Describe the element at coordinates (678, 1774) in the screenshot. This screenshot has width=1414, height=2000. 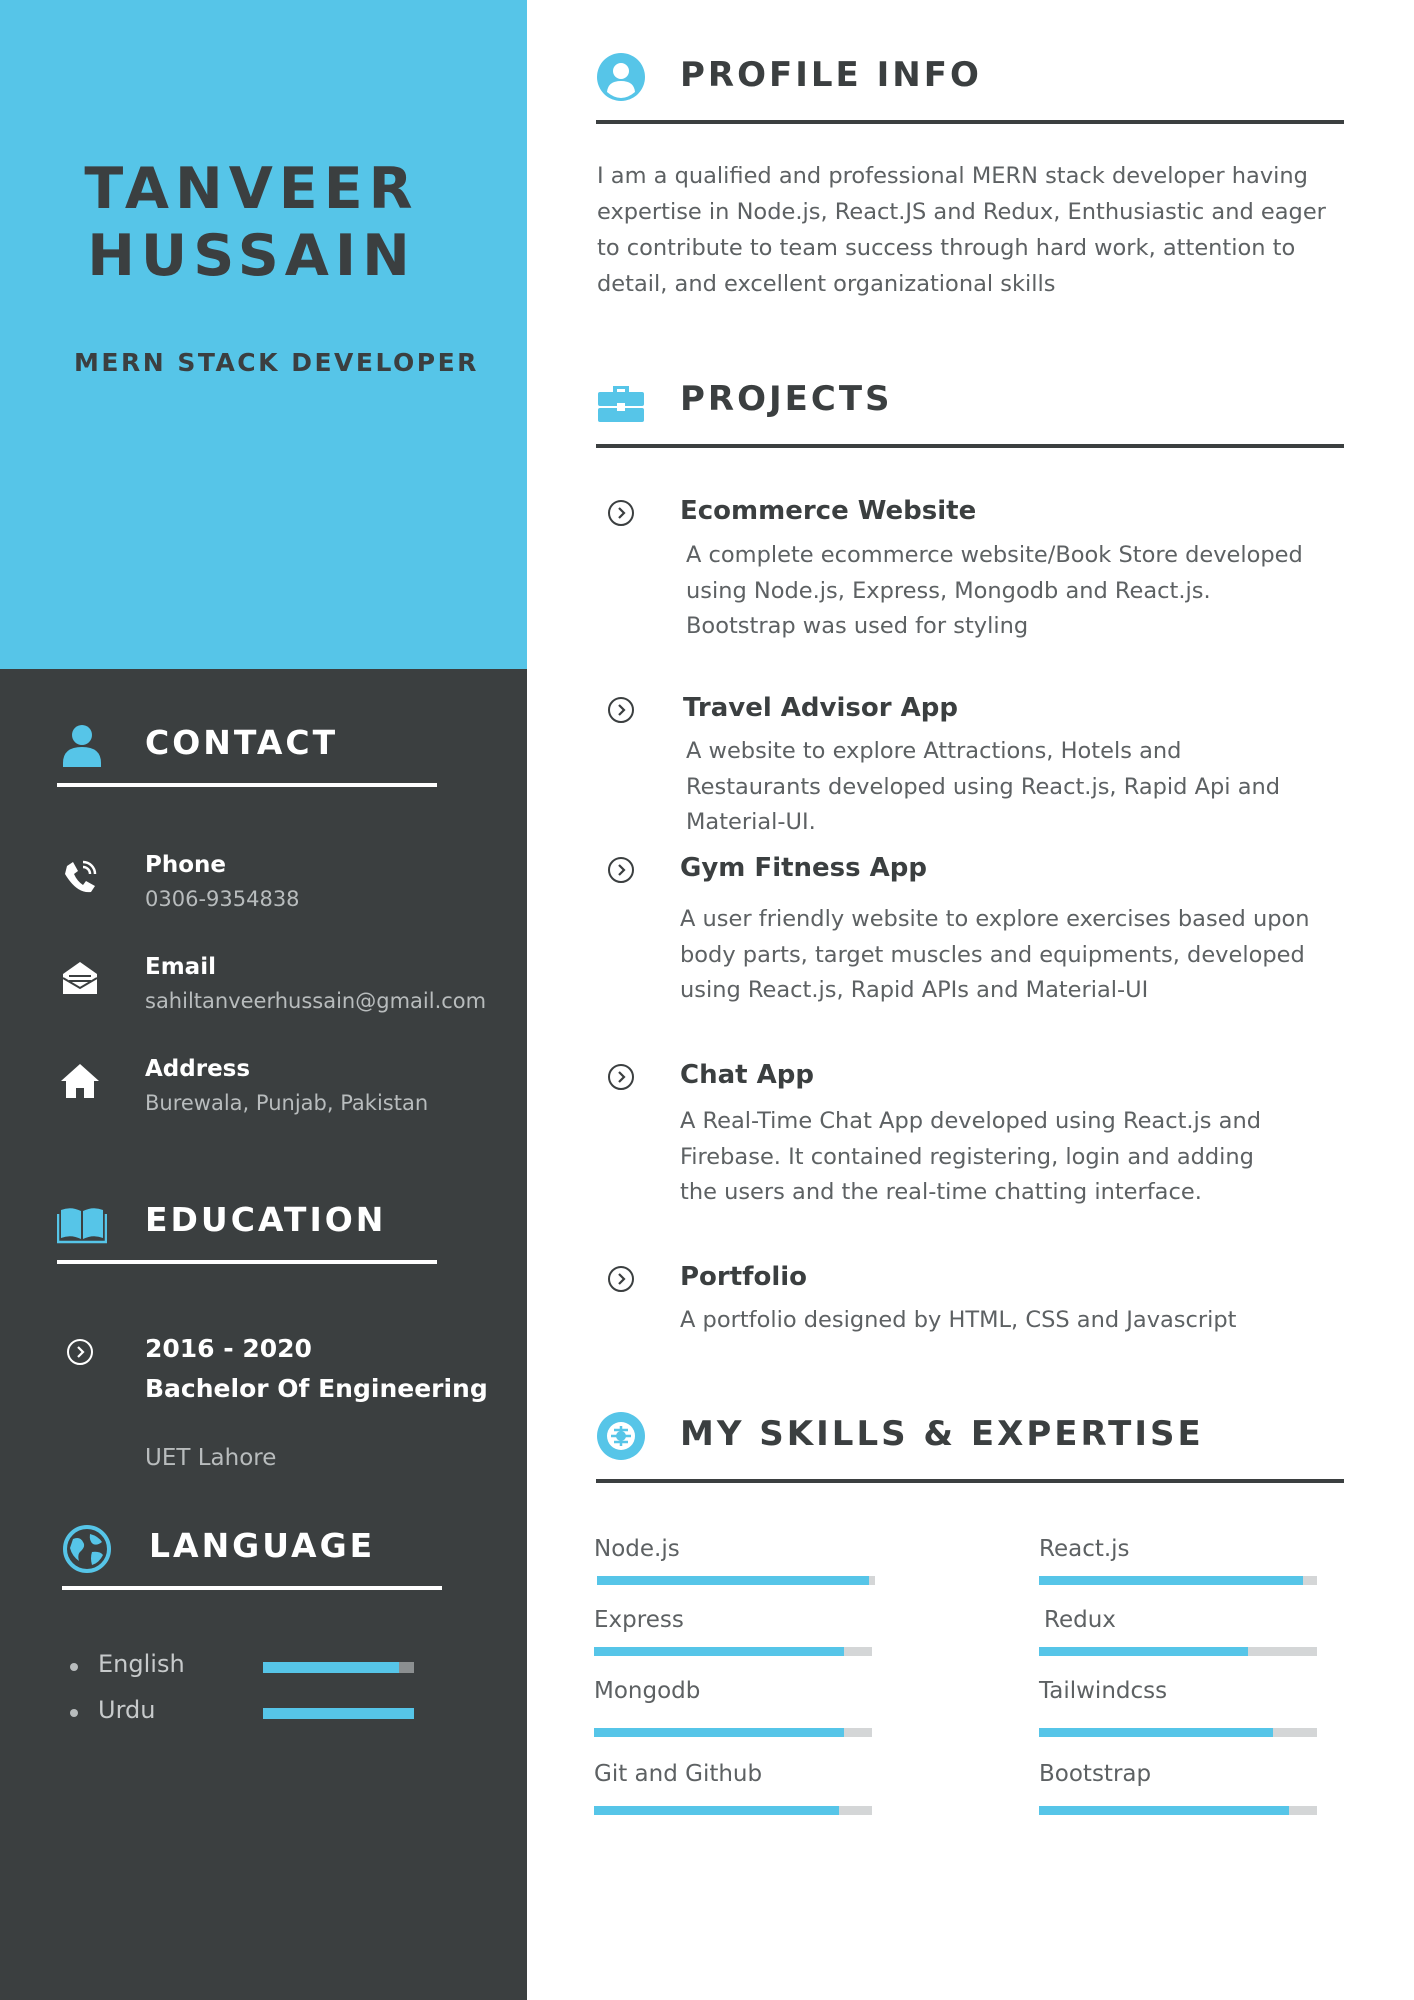
I see `skill-name: Git and Github` at that location.